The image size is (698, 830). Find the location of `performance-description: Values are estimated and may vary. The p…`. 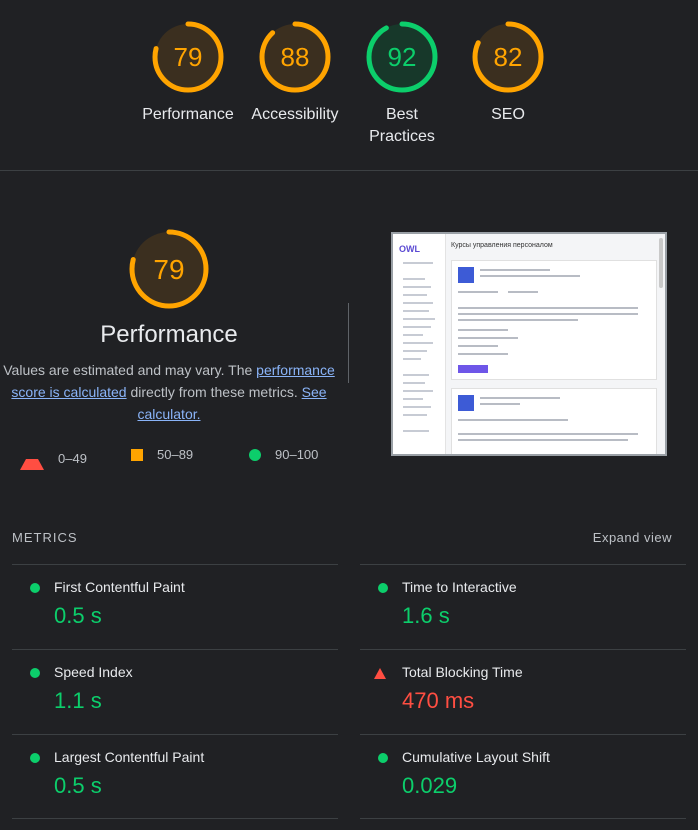

performance-description: Values are estimated and may vary. The p… is located at coordinates (169, 392).